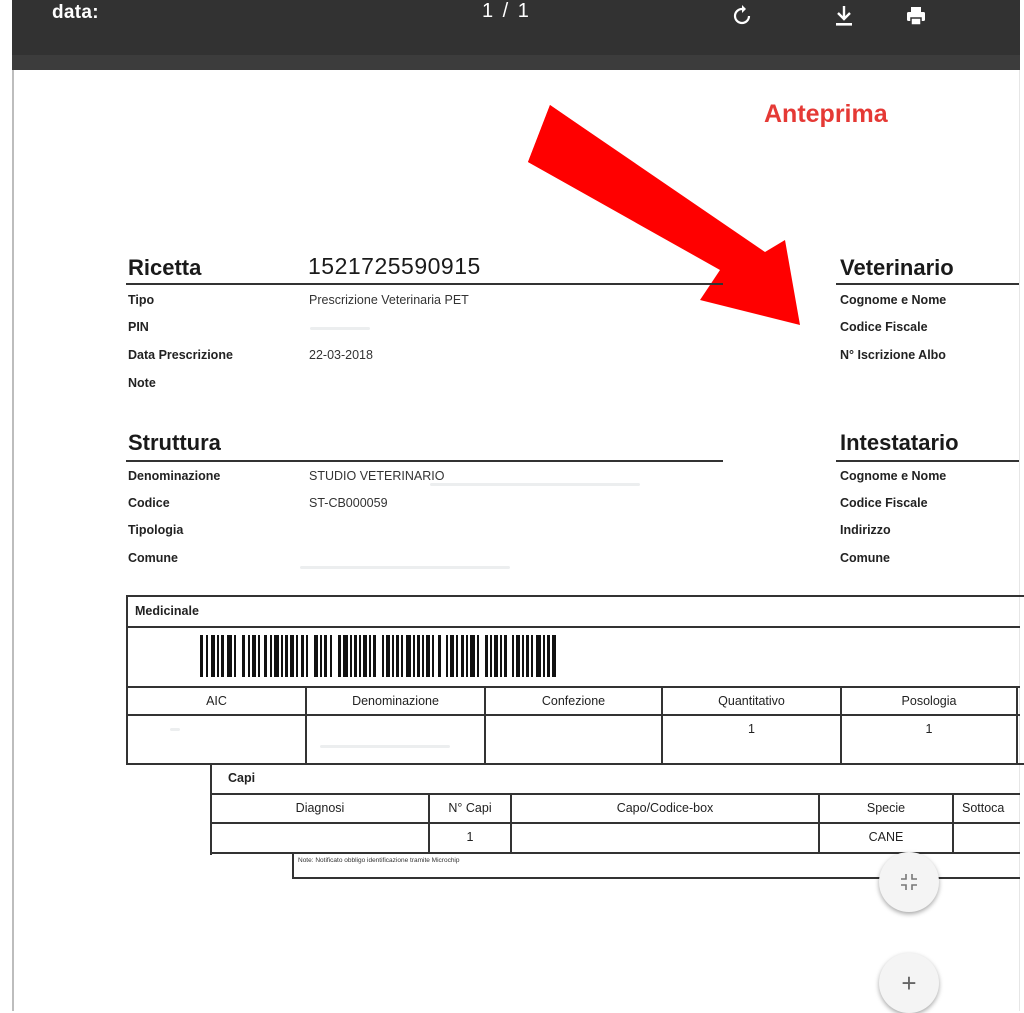  What do you see at coordinates (665, 808) in the screenshot?
I see `capi-col-codice-box: Capo/Codice-box` at bounding box center [665, 808].